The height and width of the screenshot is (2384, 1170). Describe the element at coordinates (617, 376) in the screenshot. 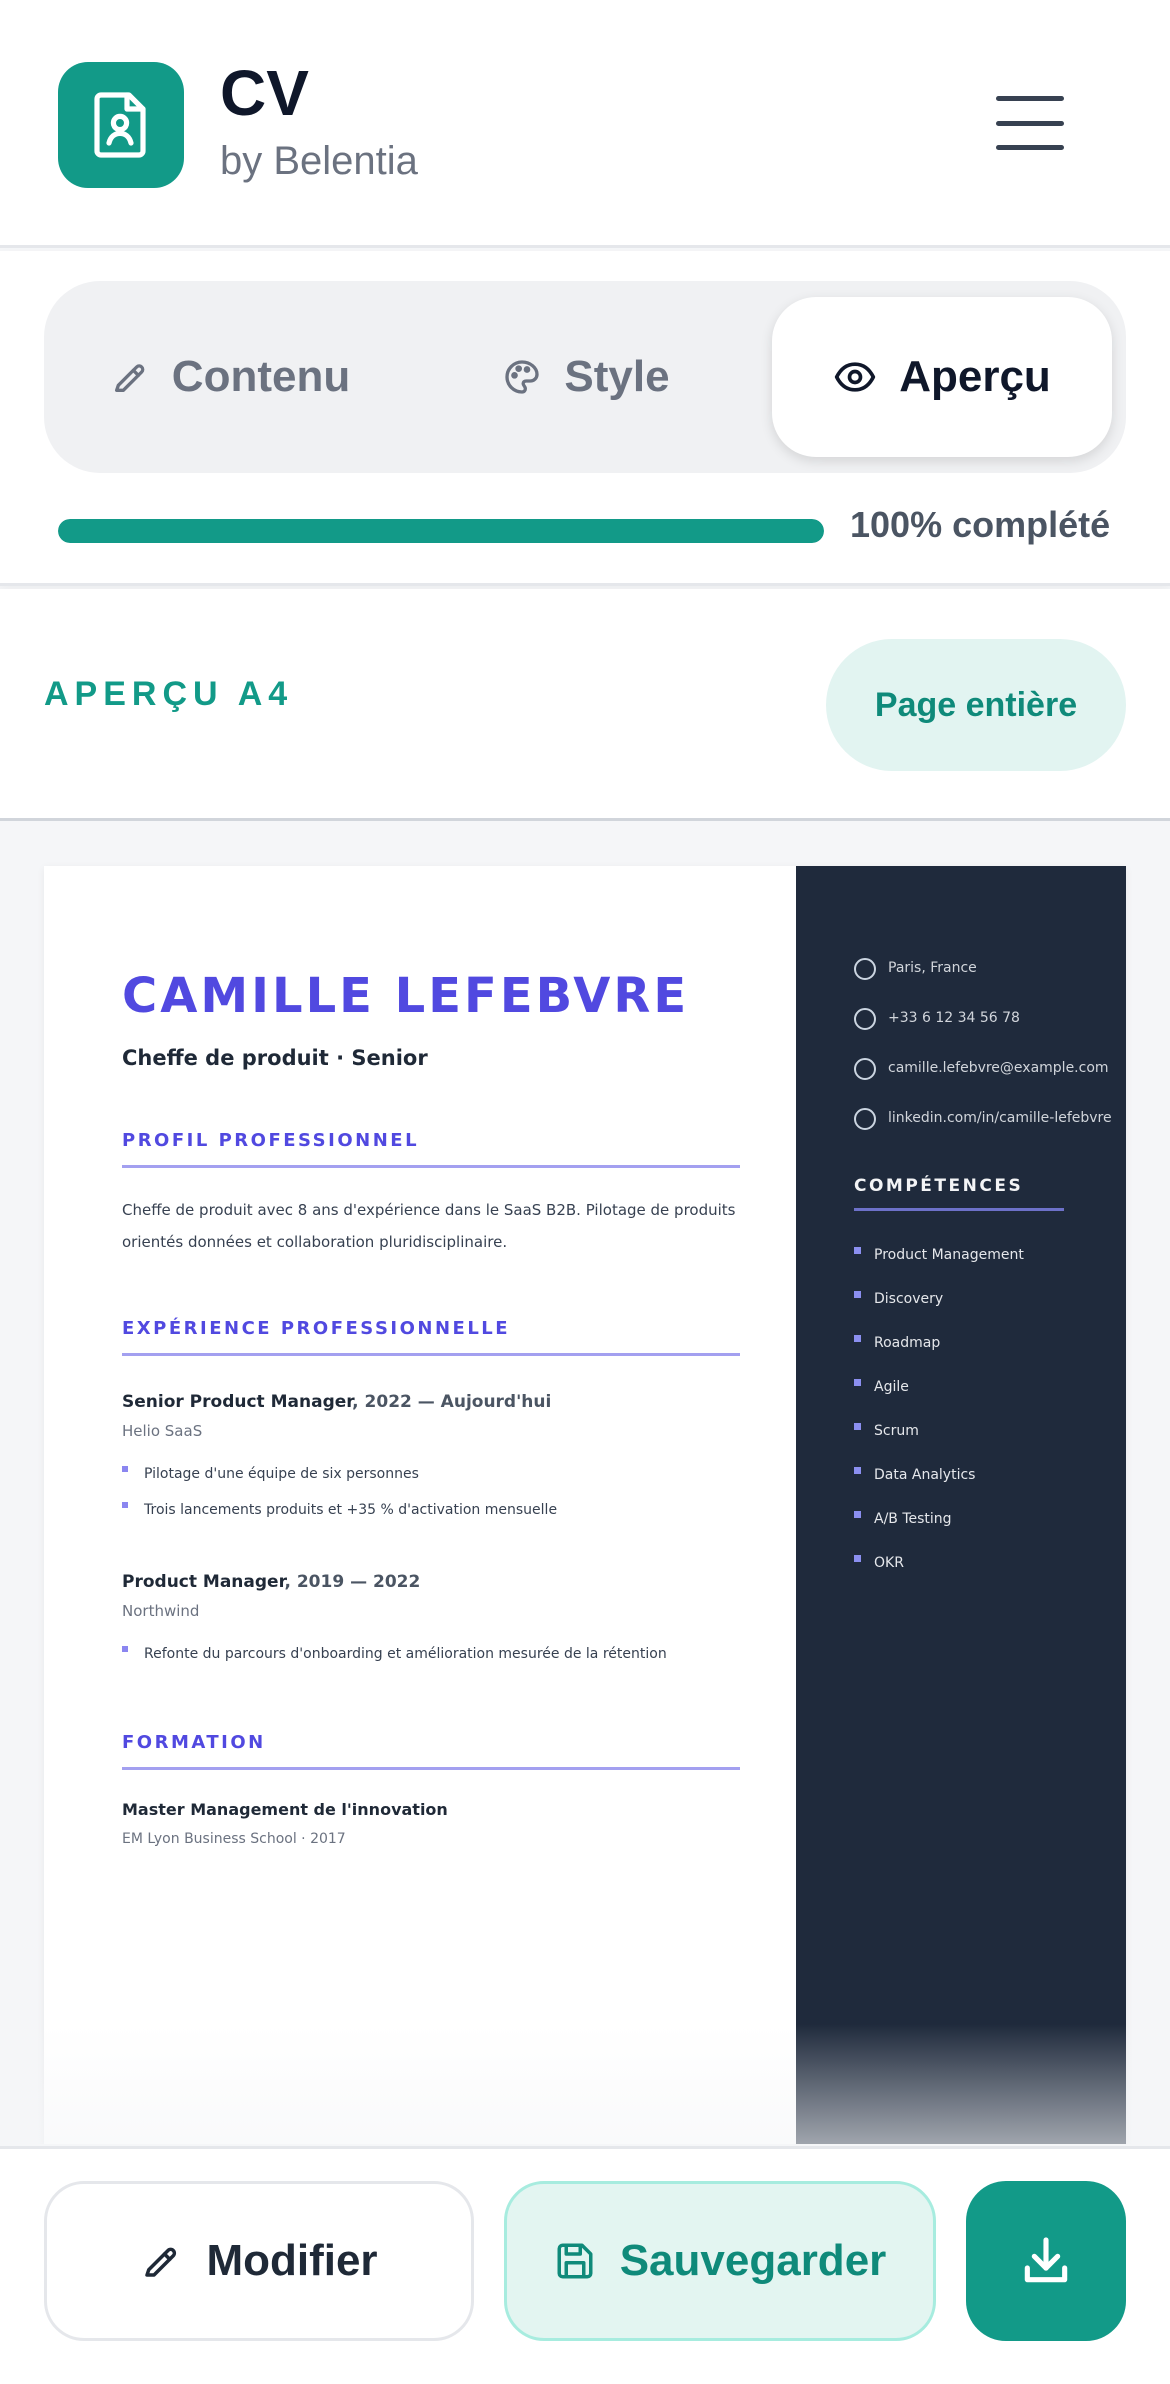

I see `tab-style-label: Style` at that location.